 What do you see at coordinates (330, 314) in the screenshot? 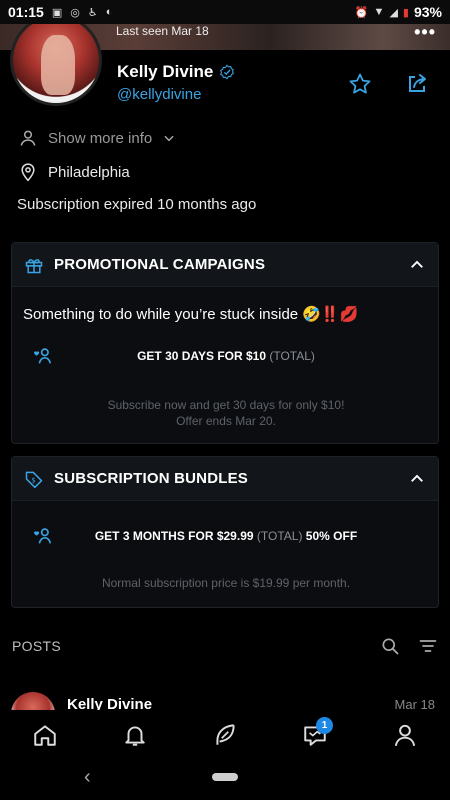
I see `promo-emojis: 🤣‼️💋` at bounding box center [330, 314].